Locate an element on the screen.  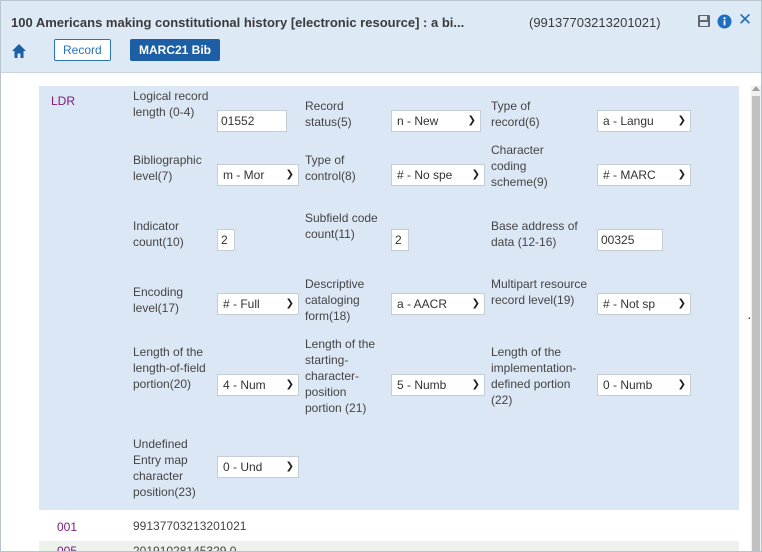
field-tag-005: 005 is located at coordinates (67, 548).